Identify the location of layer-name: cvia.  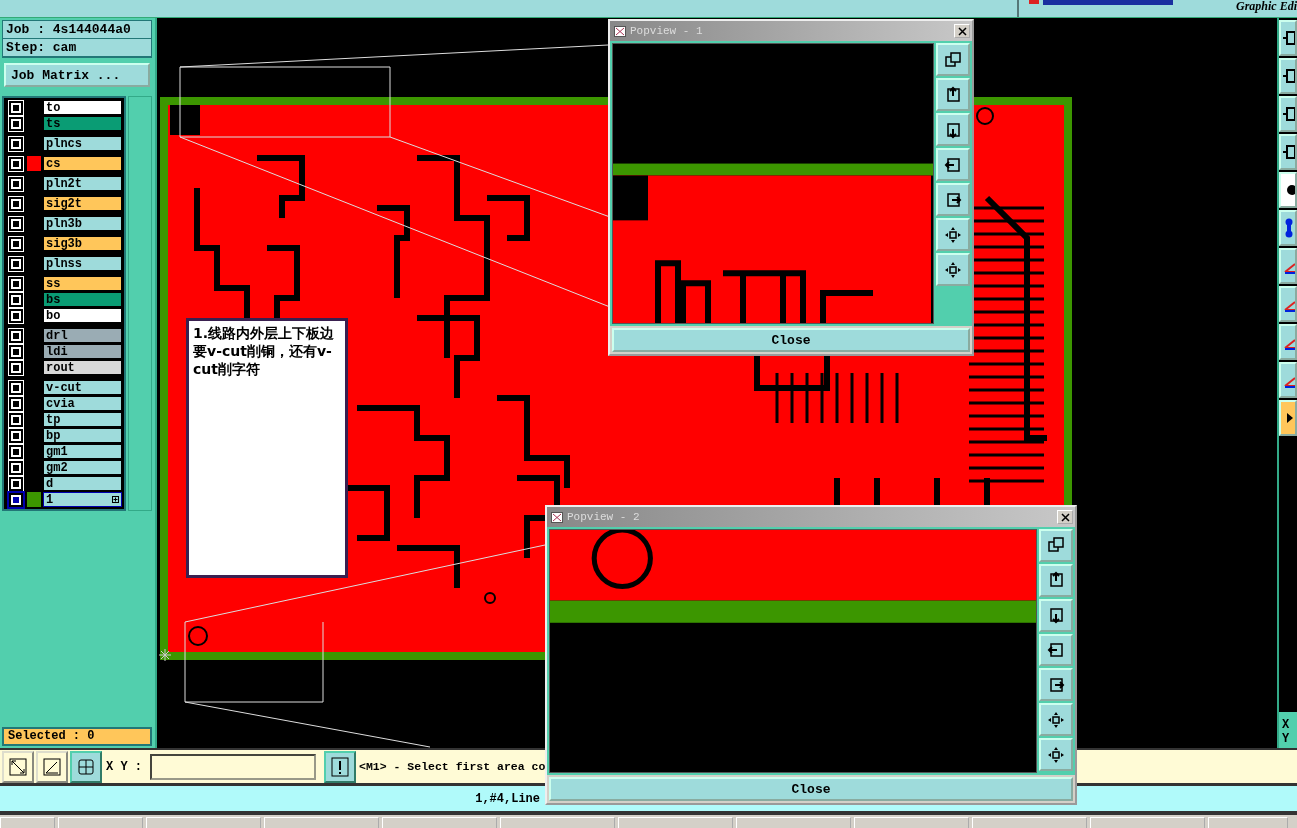
(82, 403).